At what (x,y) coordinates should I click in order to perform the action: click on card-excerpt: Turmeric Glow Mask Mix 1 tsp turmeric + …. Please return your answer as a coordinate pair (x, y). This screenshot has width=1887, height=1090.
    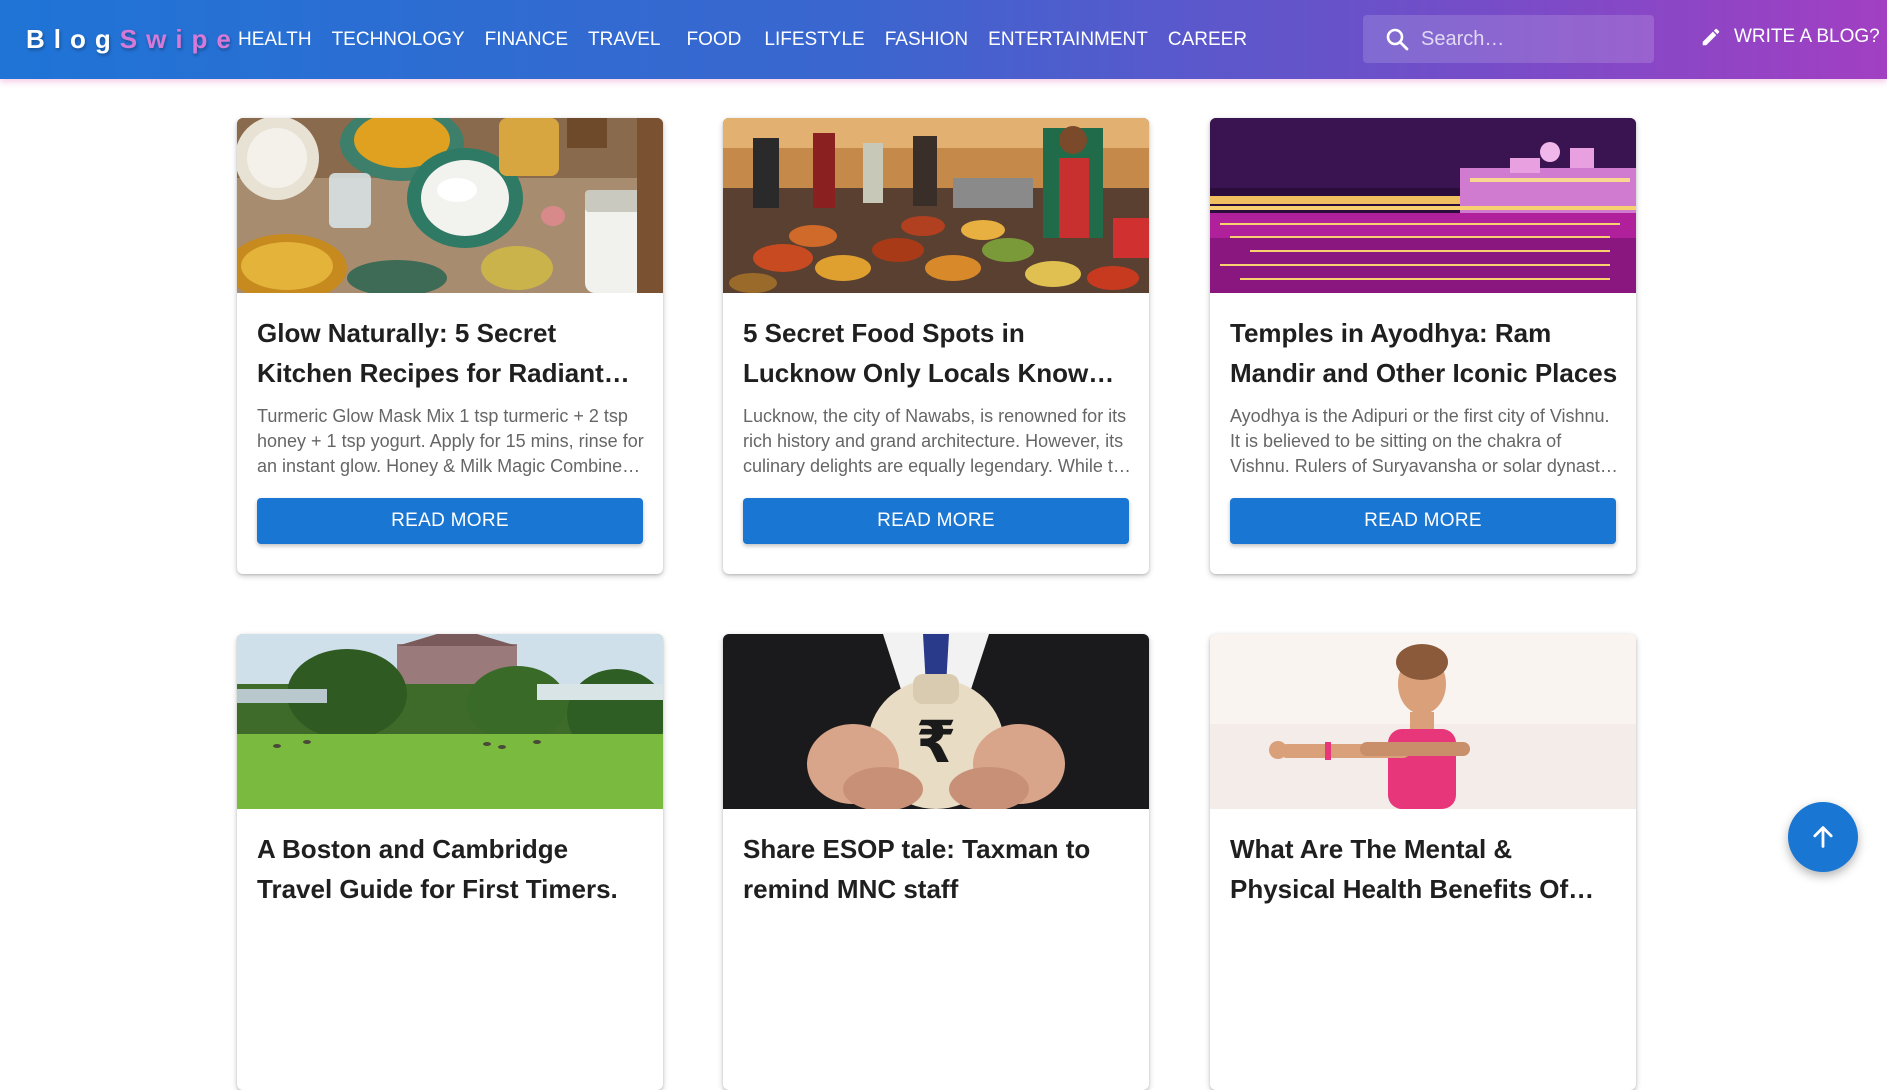
    Looking at the image, I should click on (450, 441).